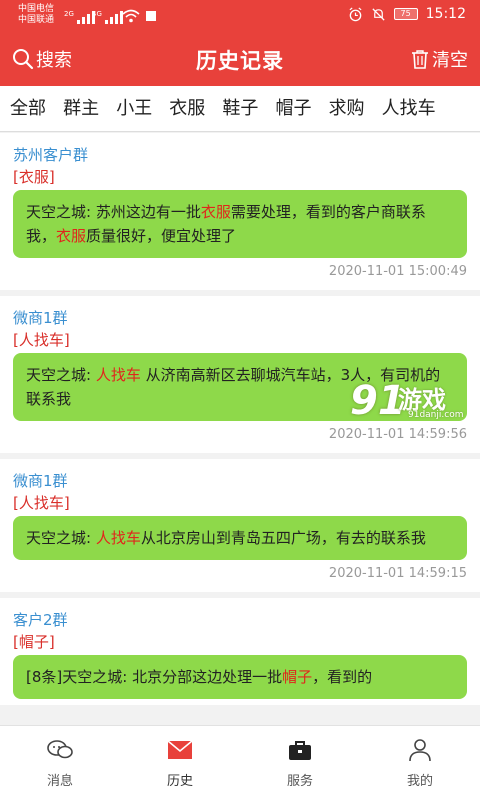 The height and width of the screenshot is (800, 480). I want to click on nav-label: 我的, so click(419, 781).